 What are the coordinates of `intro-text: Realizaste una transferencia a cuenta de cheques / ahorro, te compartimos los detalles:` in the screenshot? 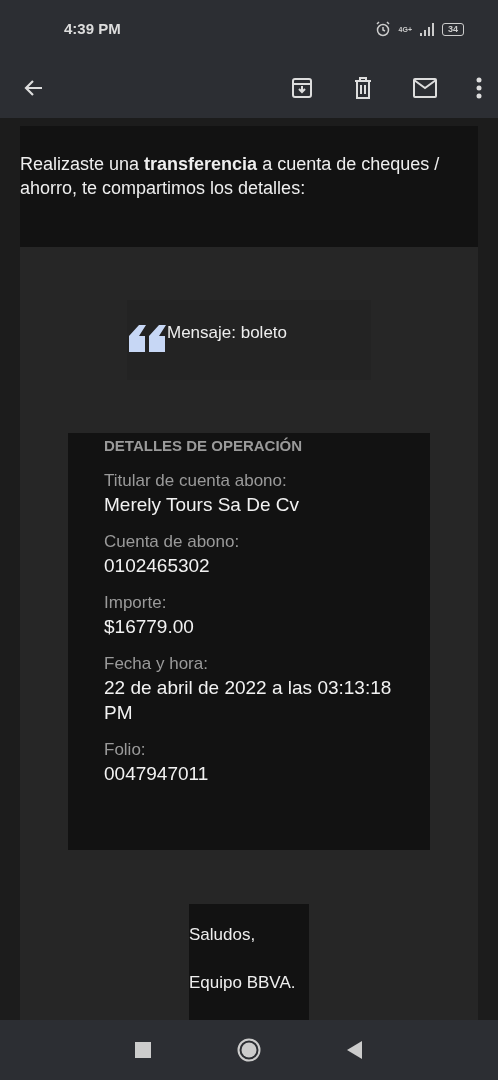 It's located at (230, 176).